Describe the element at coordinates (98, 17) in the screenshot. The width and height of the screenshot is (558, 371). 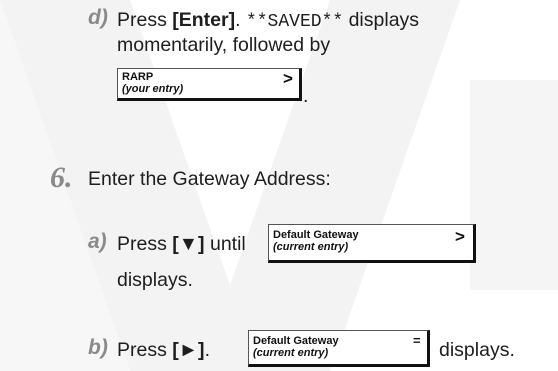
I see `step-d-letter: d)` at that location.